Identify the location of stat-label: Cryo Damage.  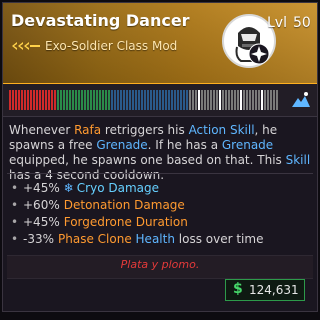
(118, 187).